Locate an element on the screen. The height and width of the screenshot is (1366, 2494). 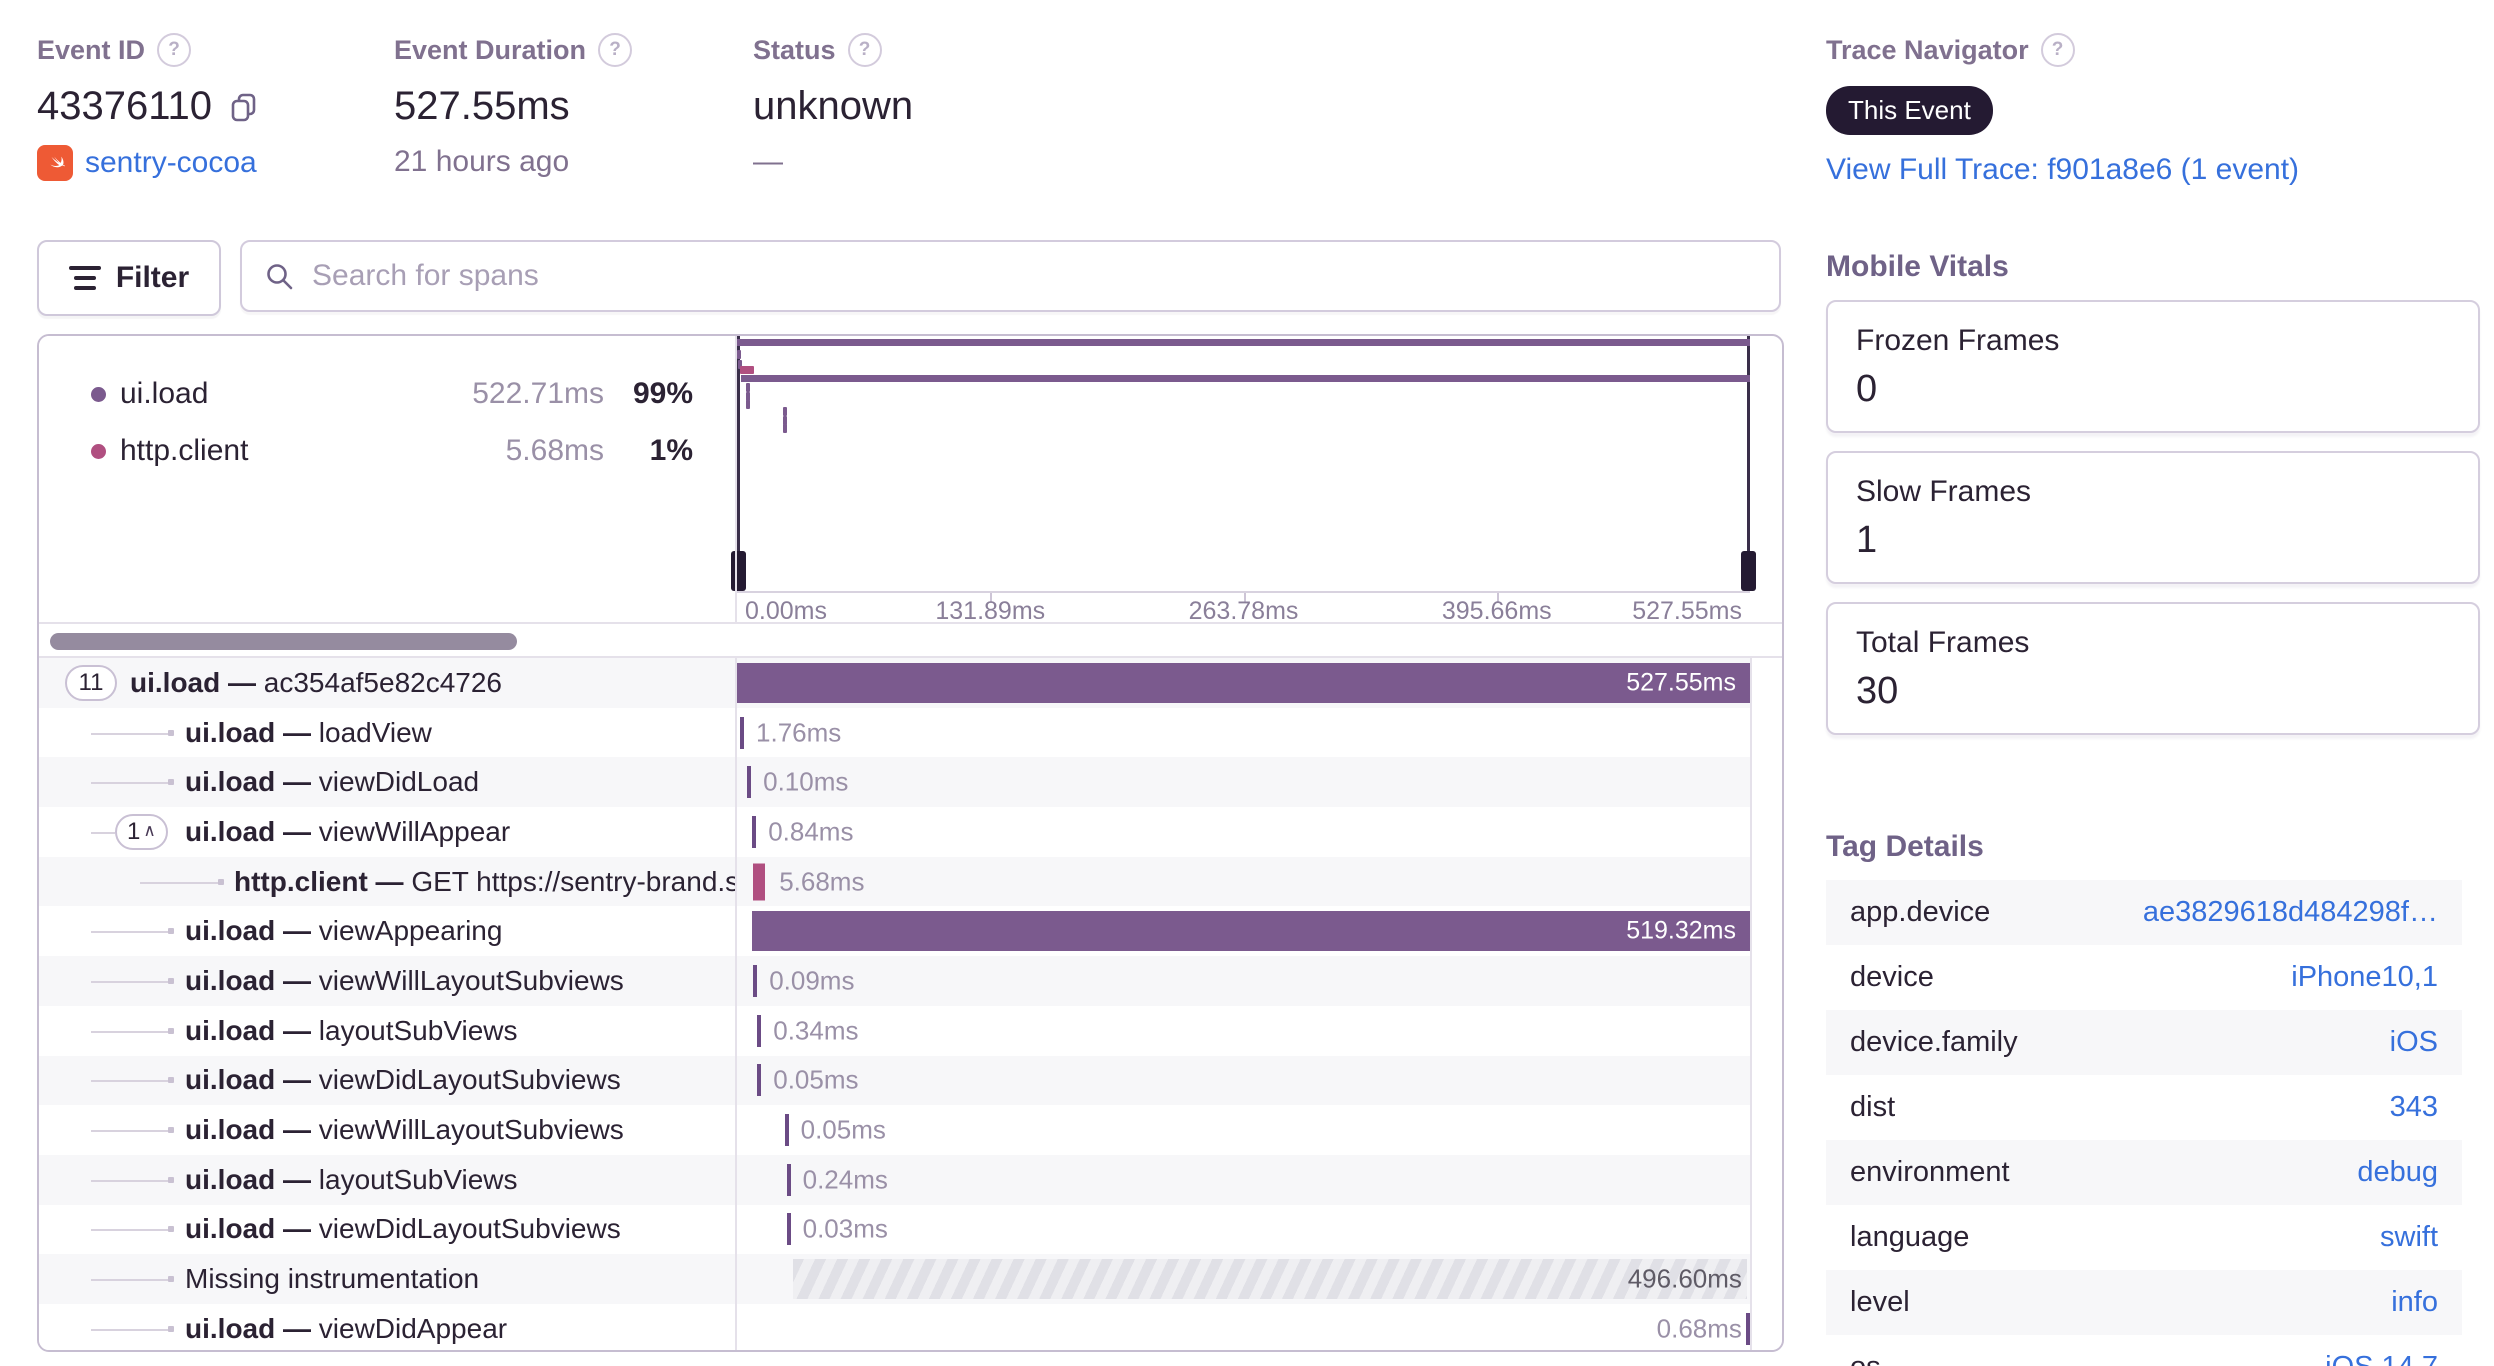
span-tree-row: ui.load — layoutSubViews 0.34ms is located at coordinates (910, 1030).